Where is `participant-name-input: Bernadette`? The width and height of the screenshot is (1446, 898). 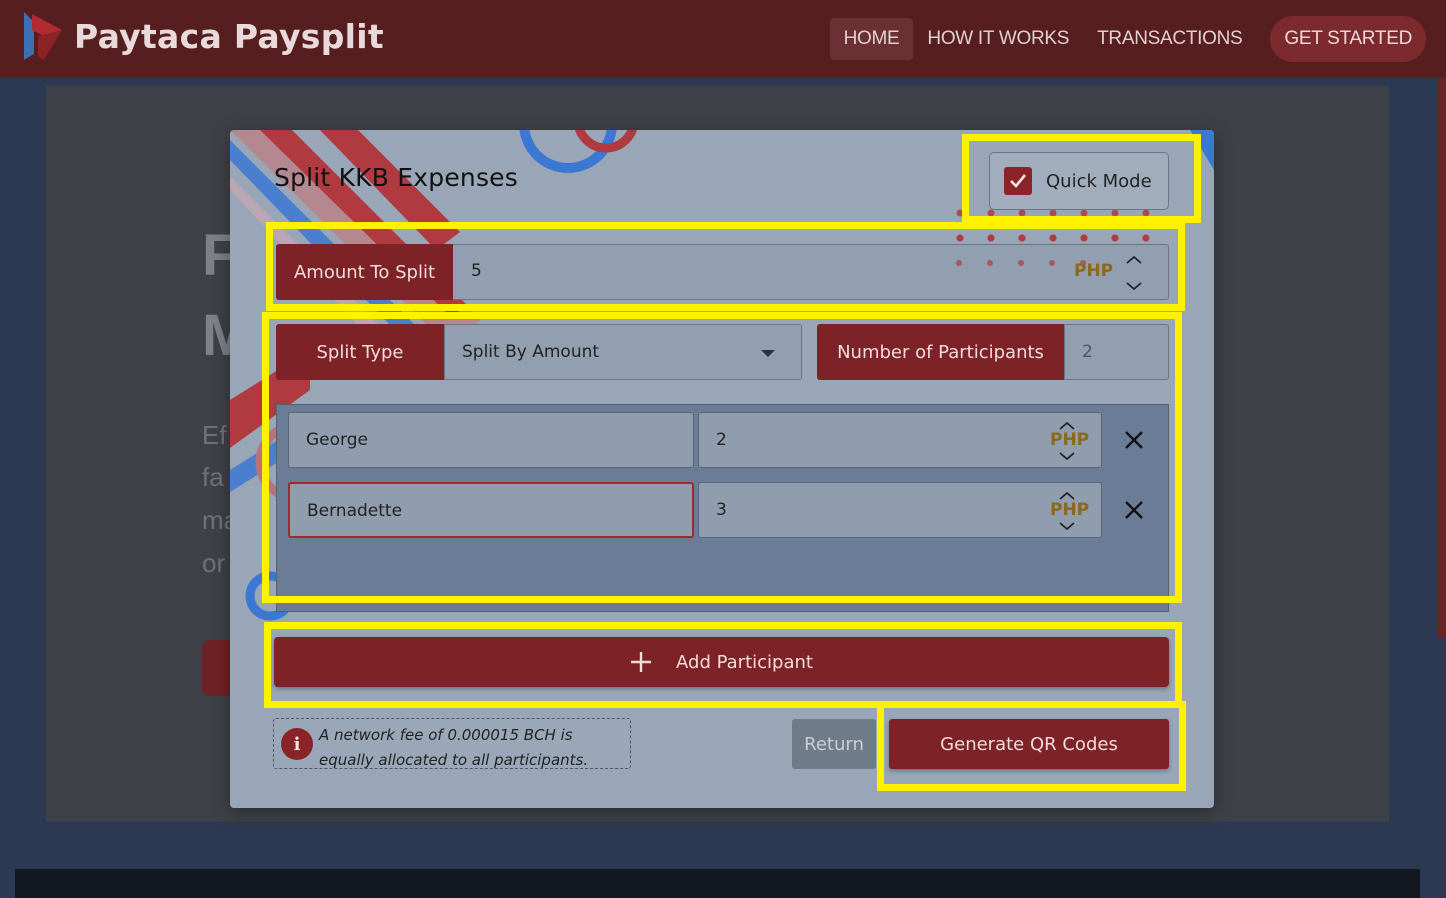 participant-name-input: Bernadette is located at coordinates (491, 510).